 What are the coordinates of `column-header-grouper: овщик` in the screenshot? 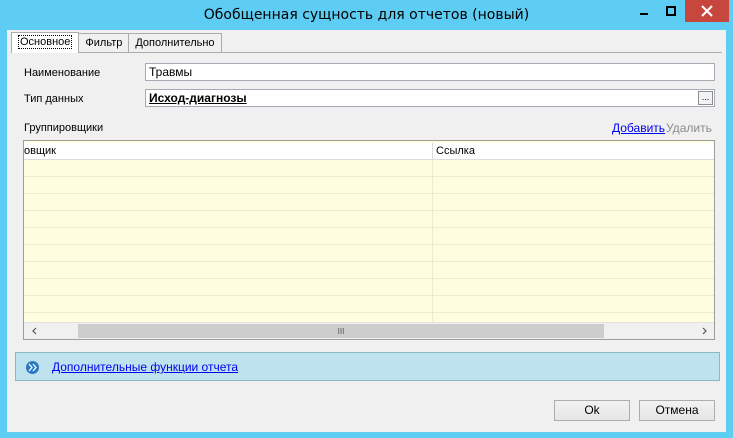 It's located at (226, 151).